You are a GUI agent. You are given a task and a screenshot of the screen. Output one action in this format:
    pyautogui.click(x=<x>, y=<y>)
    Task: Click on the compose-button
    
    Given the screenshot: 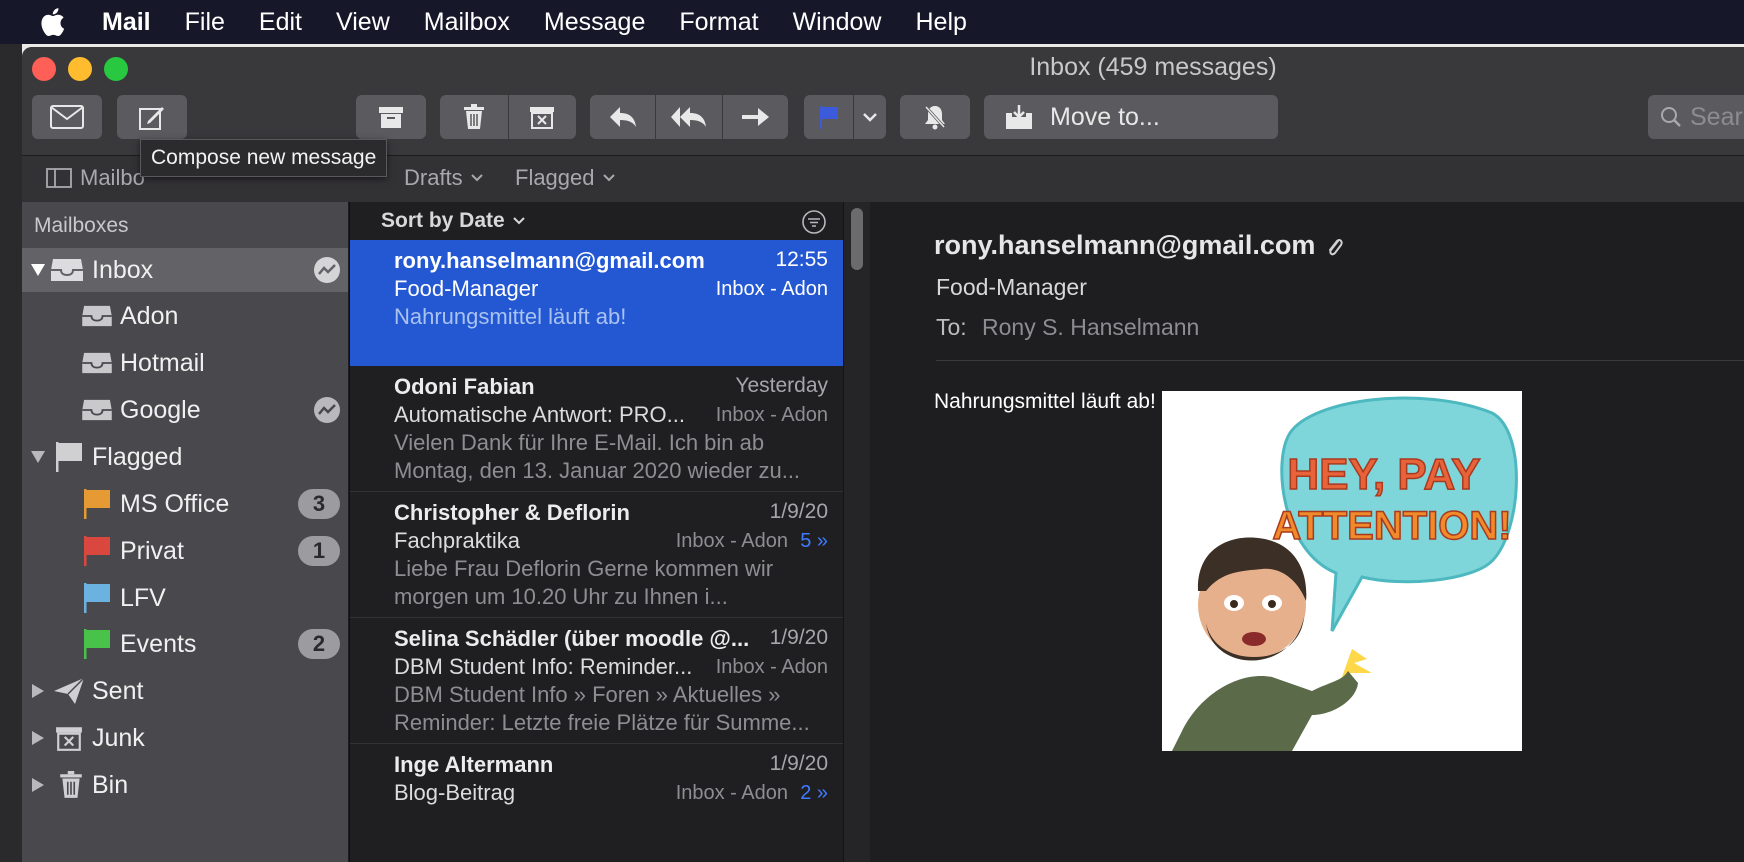 What is the action you would take?
    pyautogui.click(x=152, y=117)
    